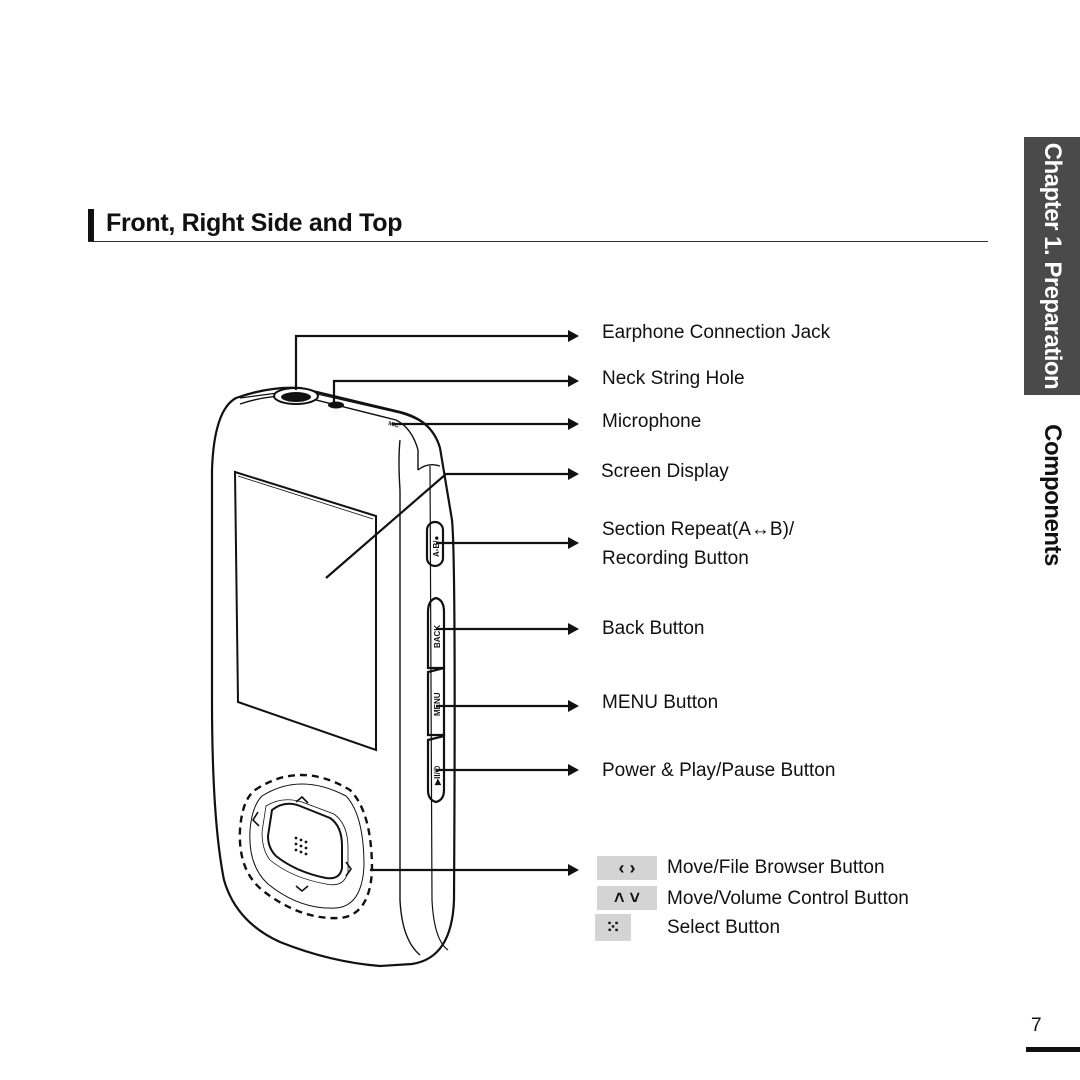 The image size is (1080, 1080). Describe the element at coordinates (394, 425) in the screenshot. I see `mic-label: MIC` at that location.